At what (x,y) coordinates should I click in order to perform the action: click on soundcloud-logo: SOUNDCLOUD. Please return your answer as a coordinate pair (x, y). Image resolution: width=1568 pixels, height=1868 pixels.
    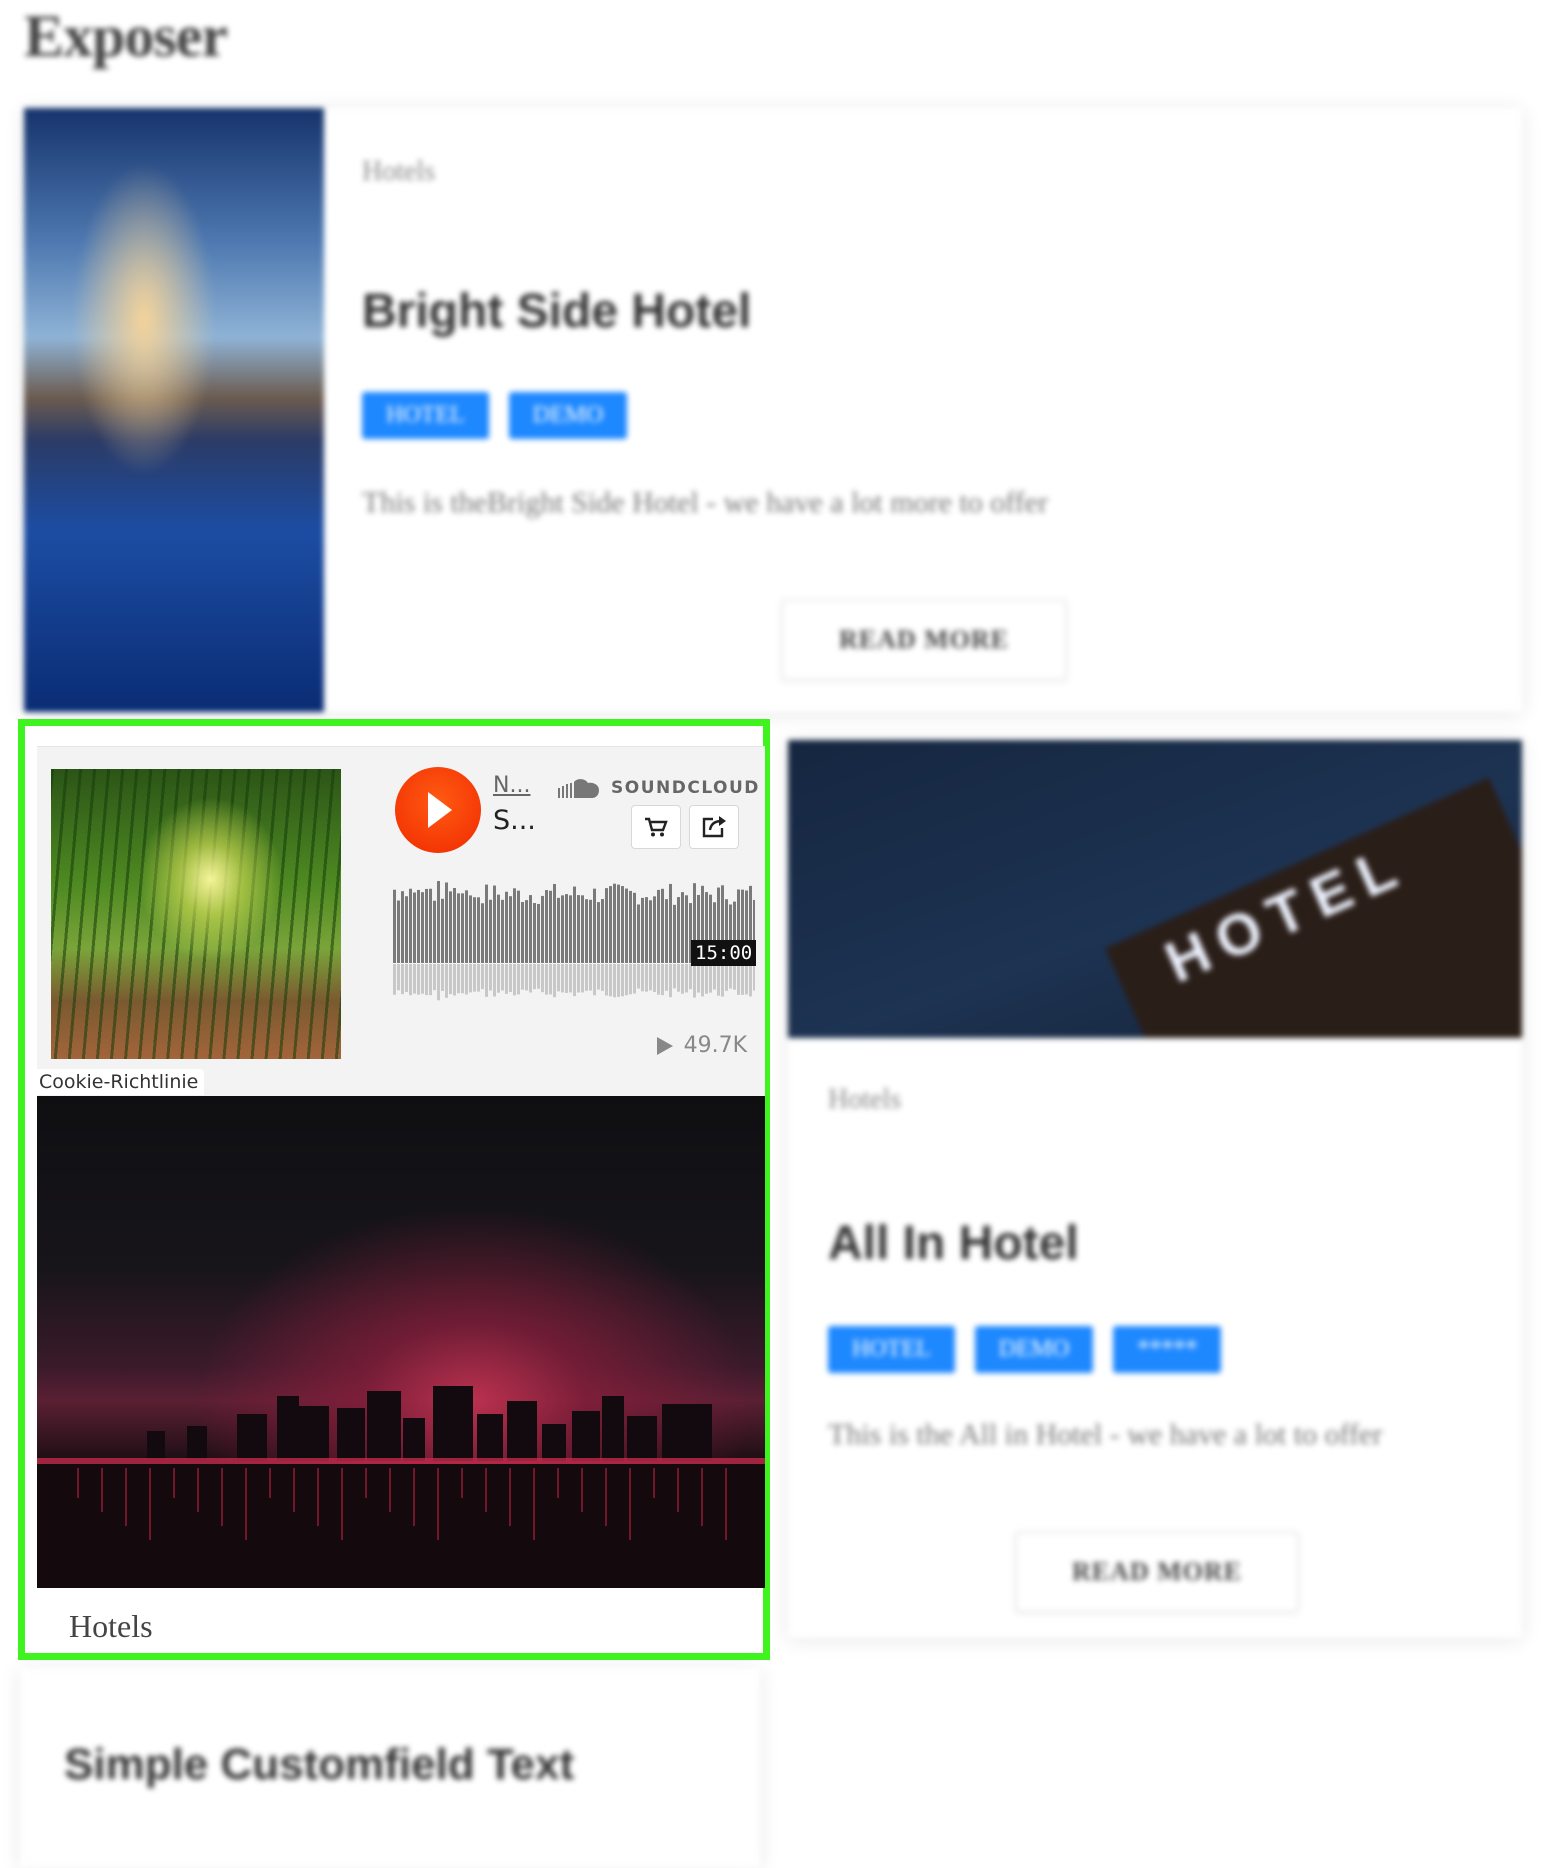
    Looking at the image, I should click on (658, 788).